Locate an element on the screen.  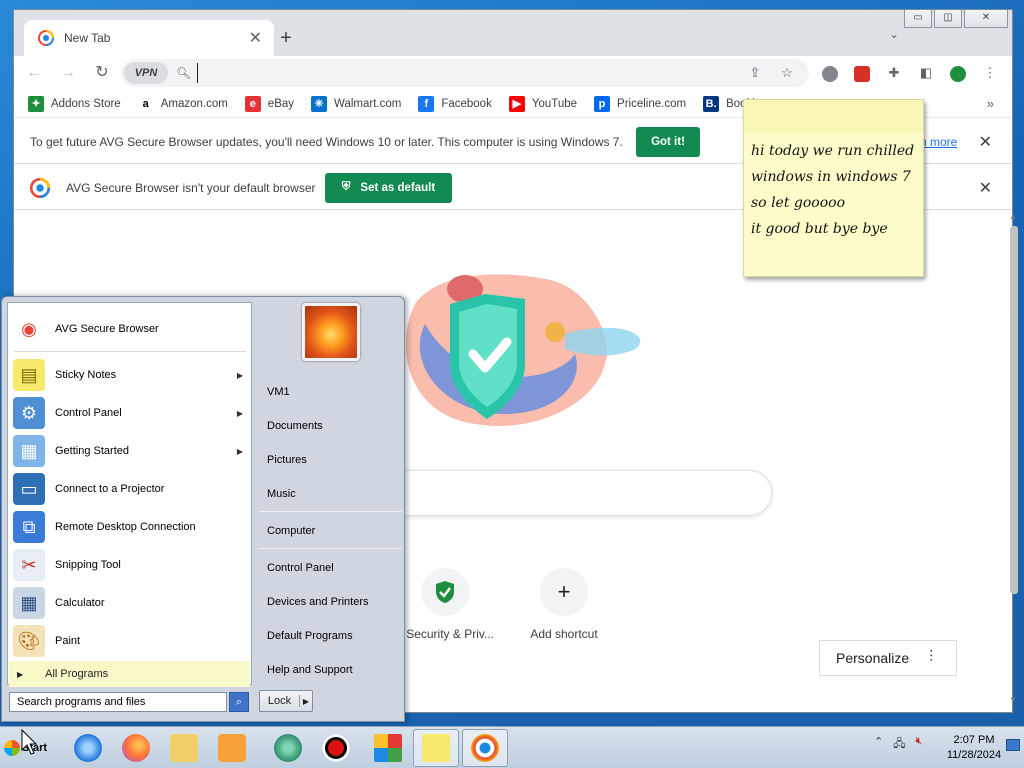
bookmark-label: YouTube is located at coordinates (554, 103).